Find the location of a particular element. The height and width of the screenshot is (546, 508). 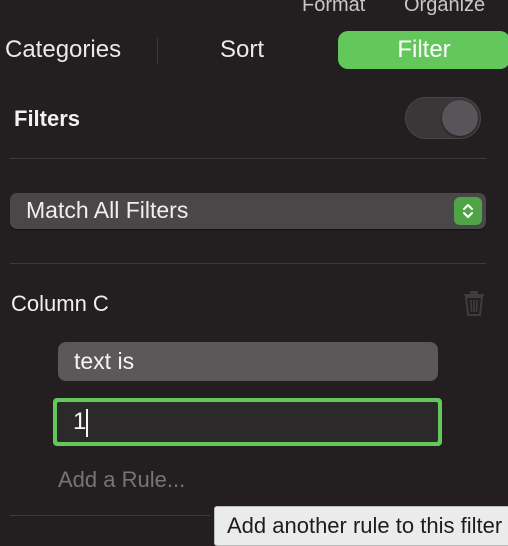

segment-sort: Sort is located at coordinates (242, 50).